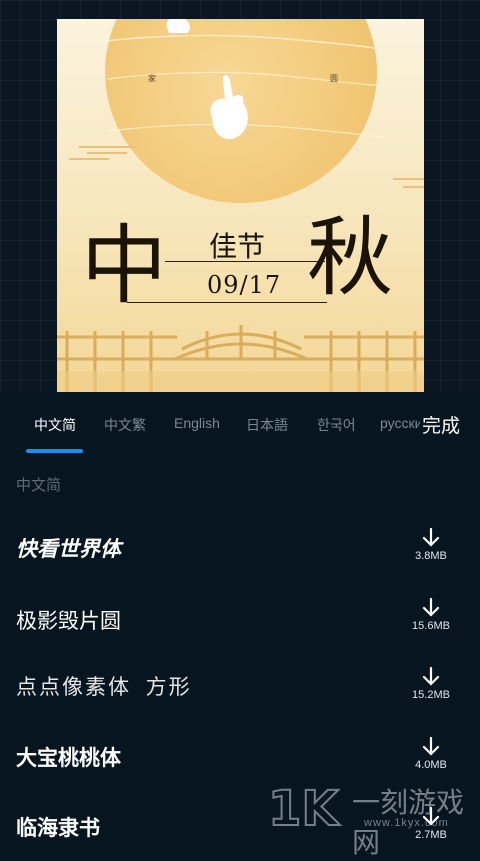 The width and height of the screenshot is (480, 861). I want to click on download-button: 15.6MB, so click(431, 615).